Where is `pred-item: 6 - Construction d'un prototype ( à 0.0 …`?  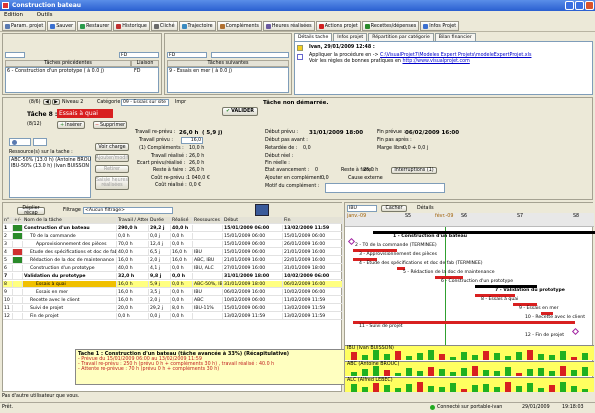
pred-item: 6 - Construction d'un prototype ( à 0.0 … is located at coordinates (55, 71).